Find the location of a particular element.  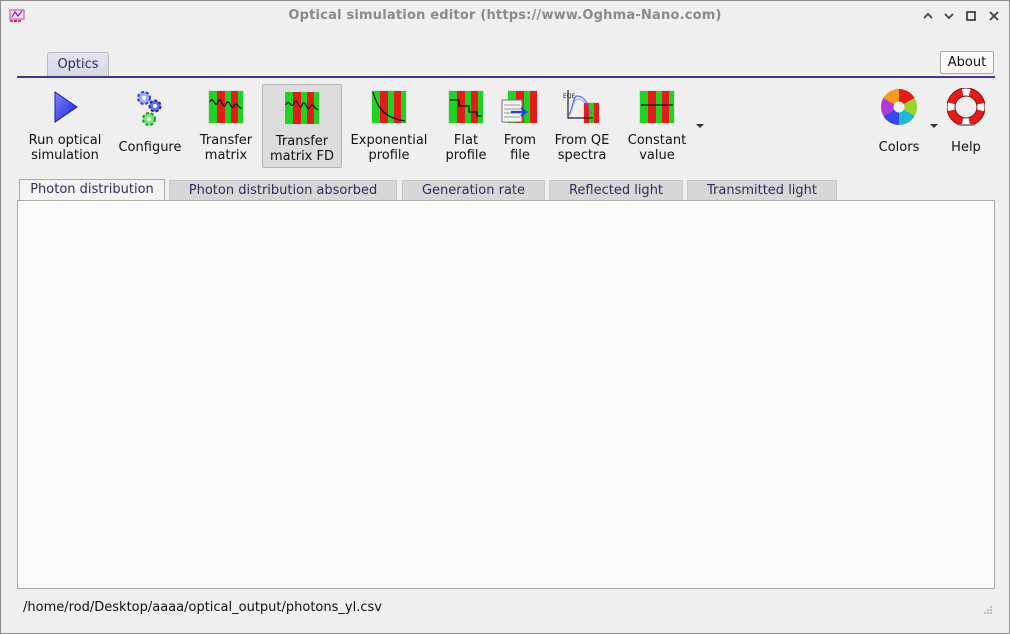

qe-spectra-icon: EQE is located at coordinates (581, 107).